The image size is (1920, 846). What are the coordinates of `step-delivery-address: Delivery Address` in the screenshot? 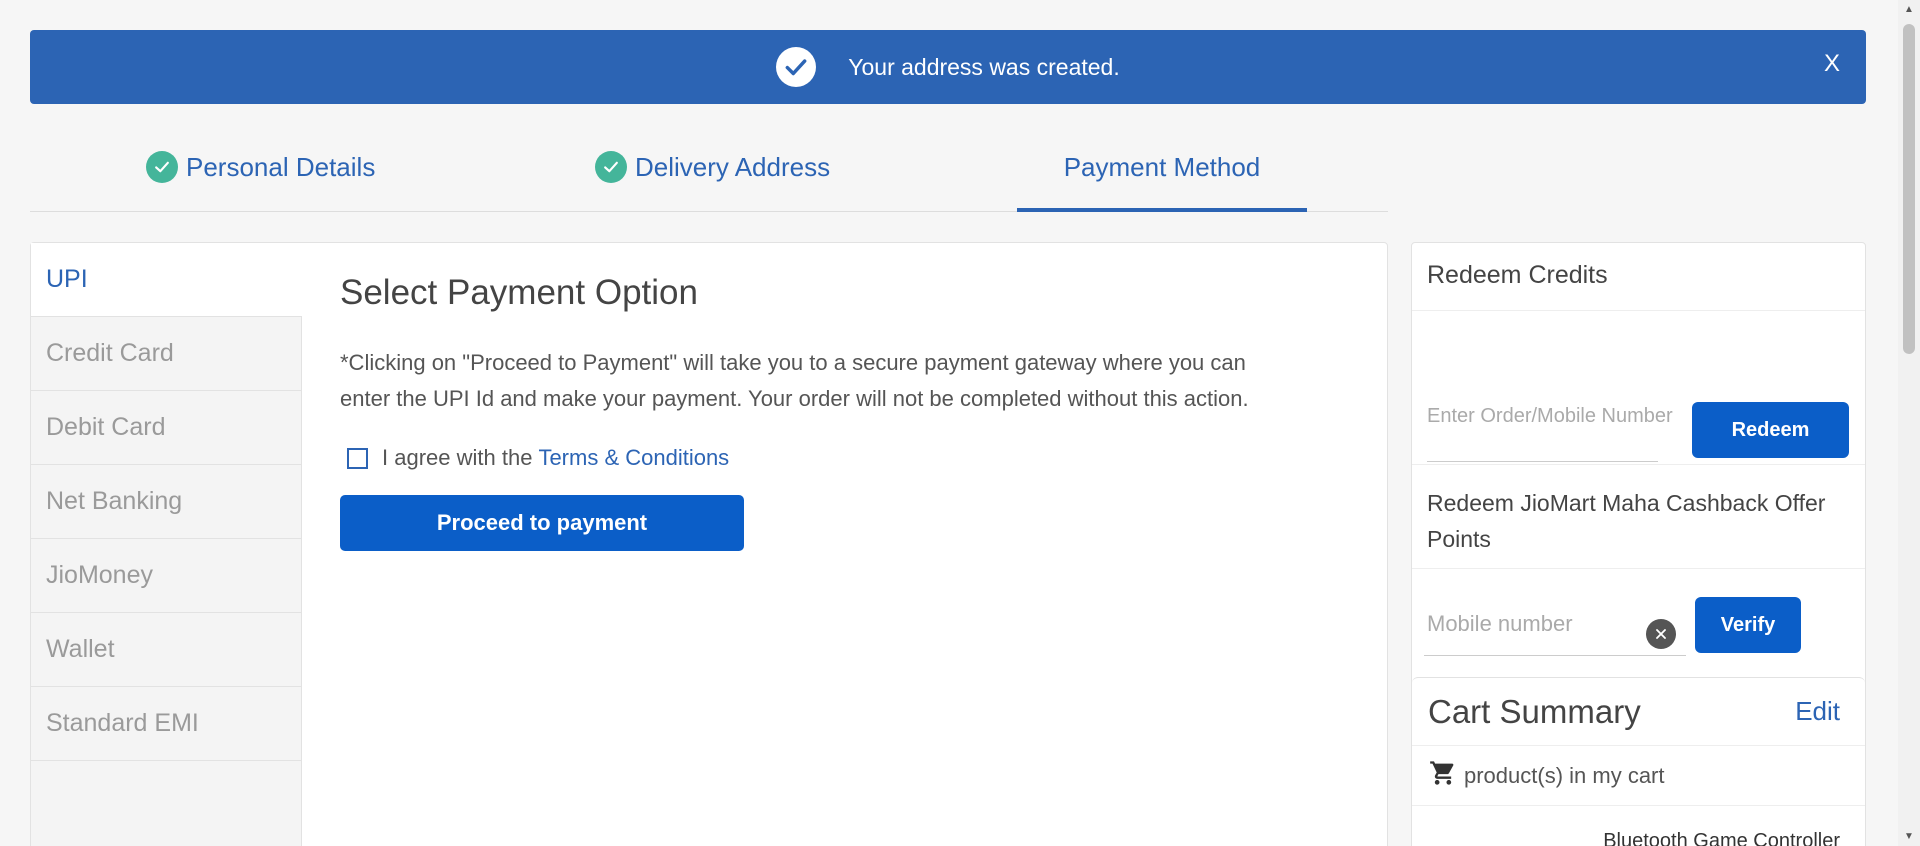 It's located at (712, 167).